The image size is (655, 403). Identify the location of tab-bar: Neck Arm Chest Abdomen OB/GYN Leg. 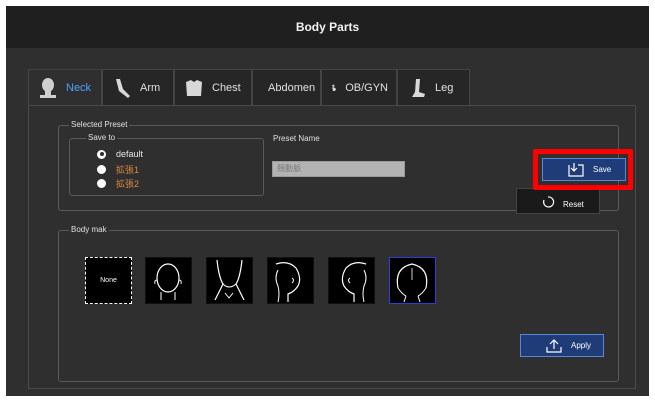
(249, 87).